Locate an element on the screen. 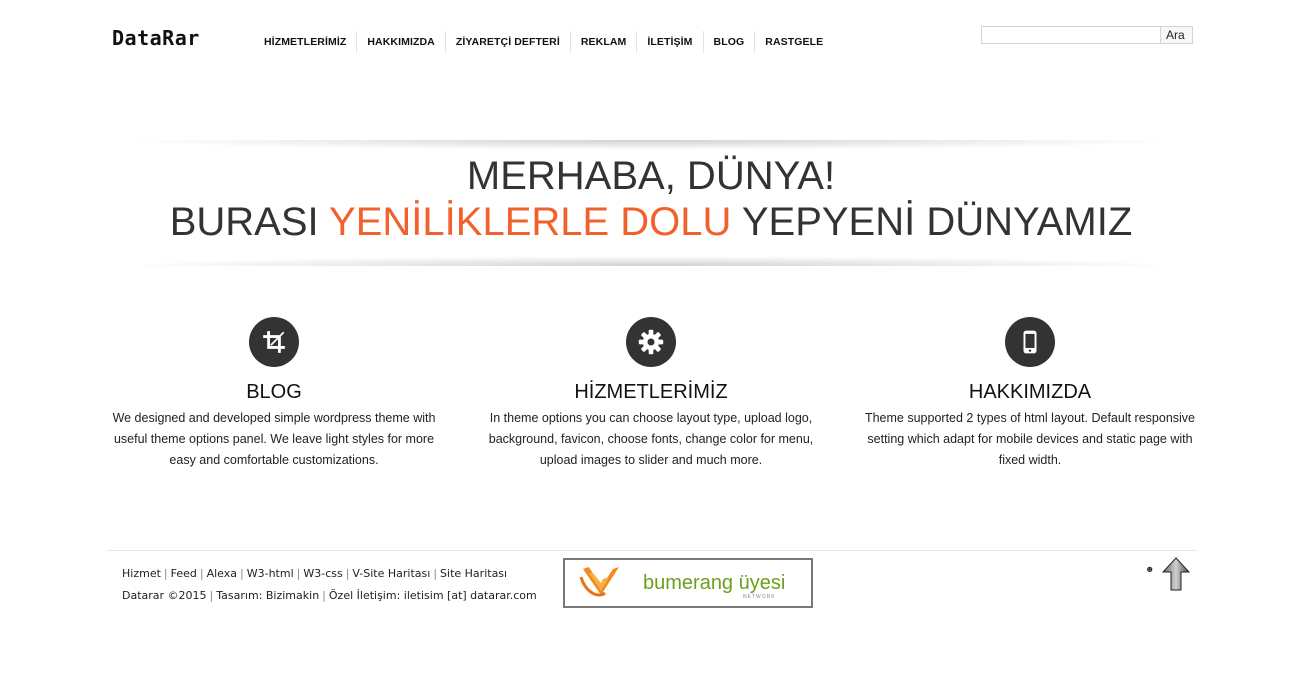  nav-item-blog: BLOG is located at coordinates (728, 42).